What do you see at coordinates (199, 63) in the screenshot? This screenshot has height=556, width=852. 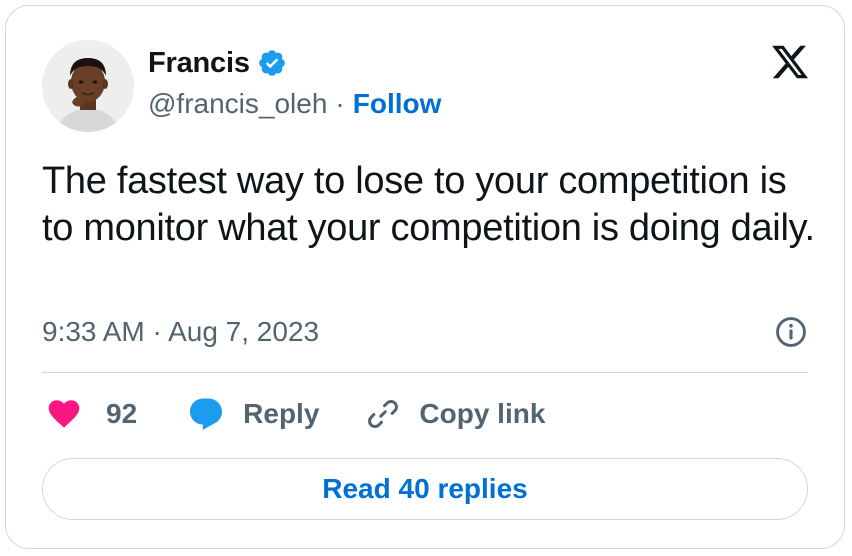 I see `author-name: Francis` at bounding box center [199, 63].